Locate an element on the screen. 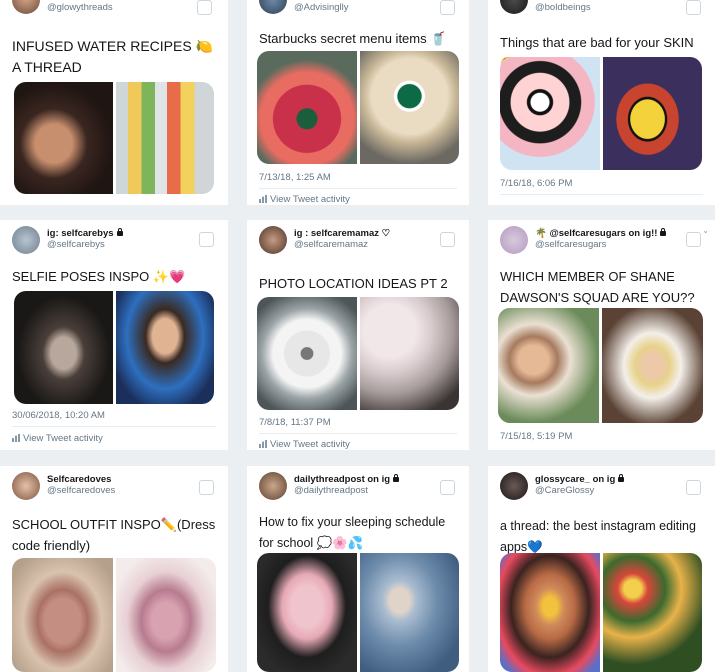 This screenshot has height=672, width=715. tweet-timestamp: 30/06/2018, 10:20 AM is located at coordinates (58, 415).